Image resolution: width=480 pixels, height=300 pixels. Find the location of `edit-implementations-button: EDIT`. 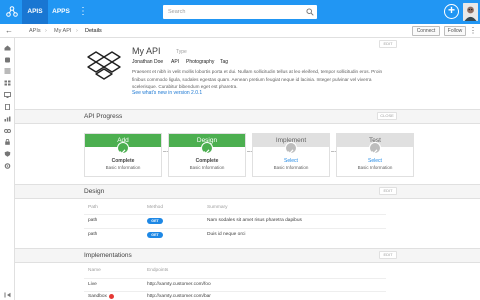

edit-implementations-button: EDIT is located at coordinates (388, 255).